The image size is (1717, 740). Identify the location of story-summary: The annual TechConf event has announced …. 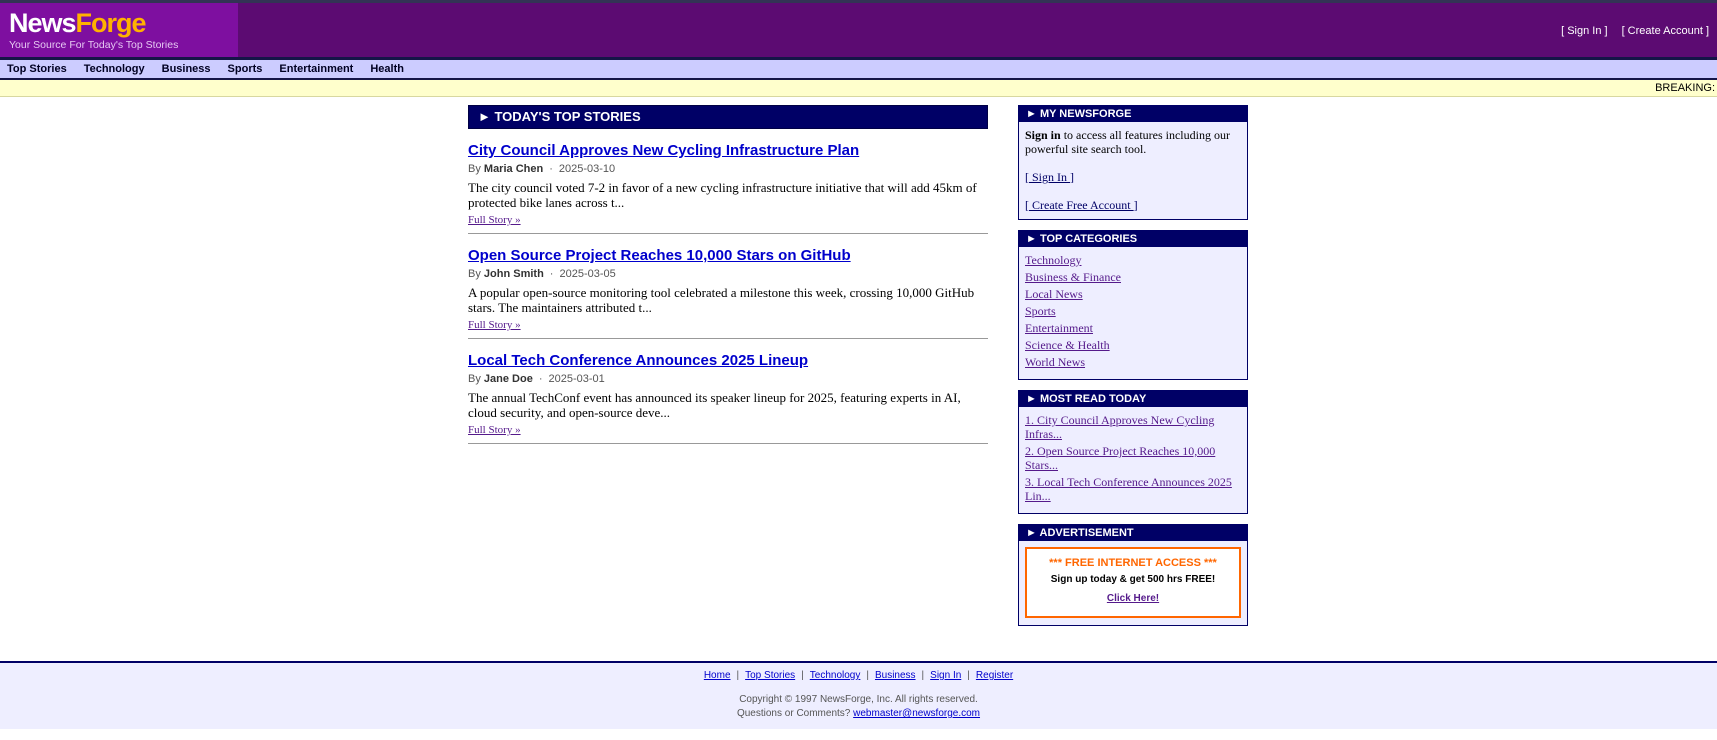
(714, 405).